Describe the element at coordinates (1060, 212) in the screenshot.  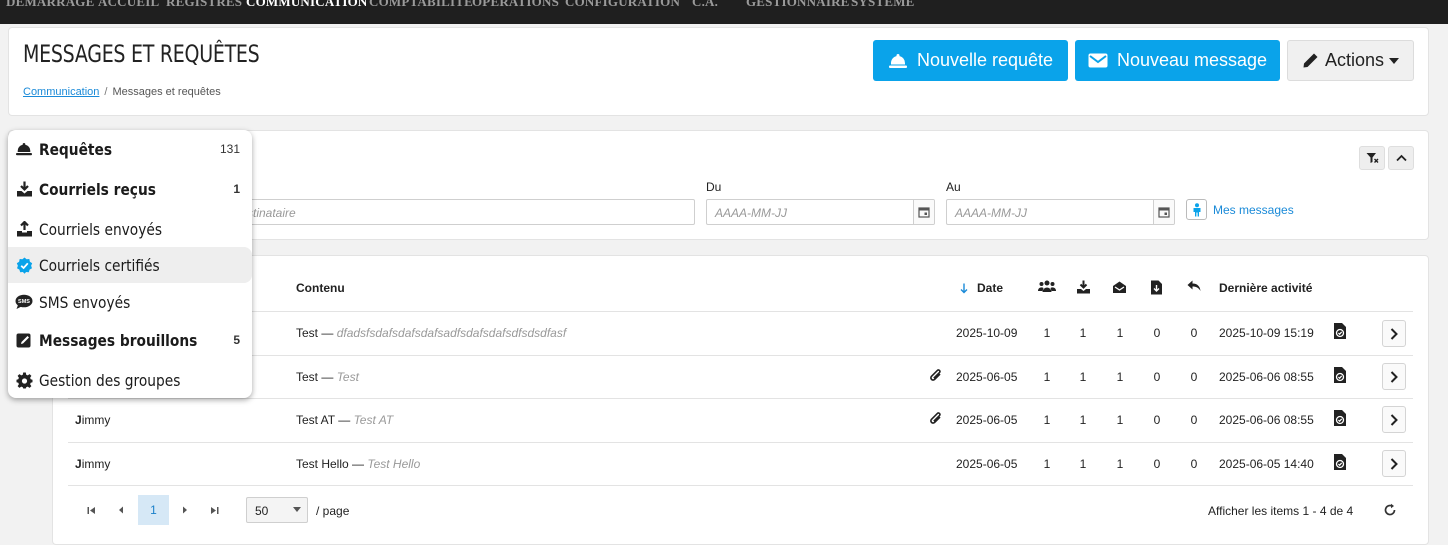
I see `to-date-input: AAAA-MM-JJ` at that location.